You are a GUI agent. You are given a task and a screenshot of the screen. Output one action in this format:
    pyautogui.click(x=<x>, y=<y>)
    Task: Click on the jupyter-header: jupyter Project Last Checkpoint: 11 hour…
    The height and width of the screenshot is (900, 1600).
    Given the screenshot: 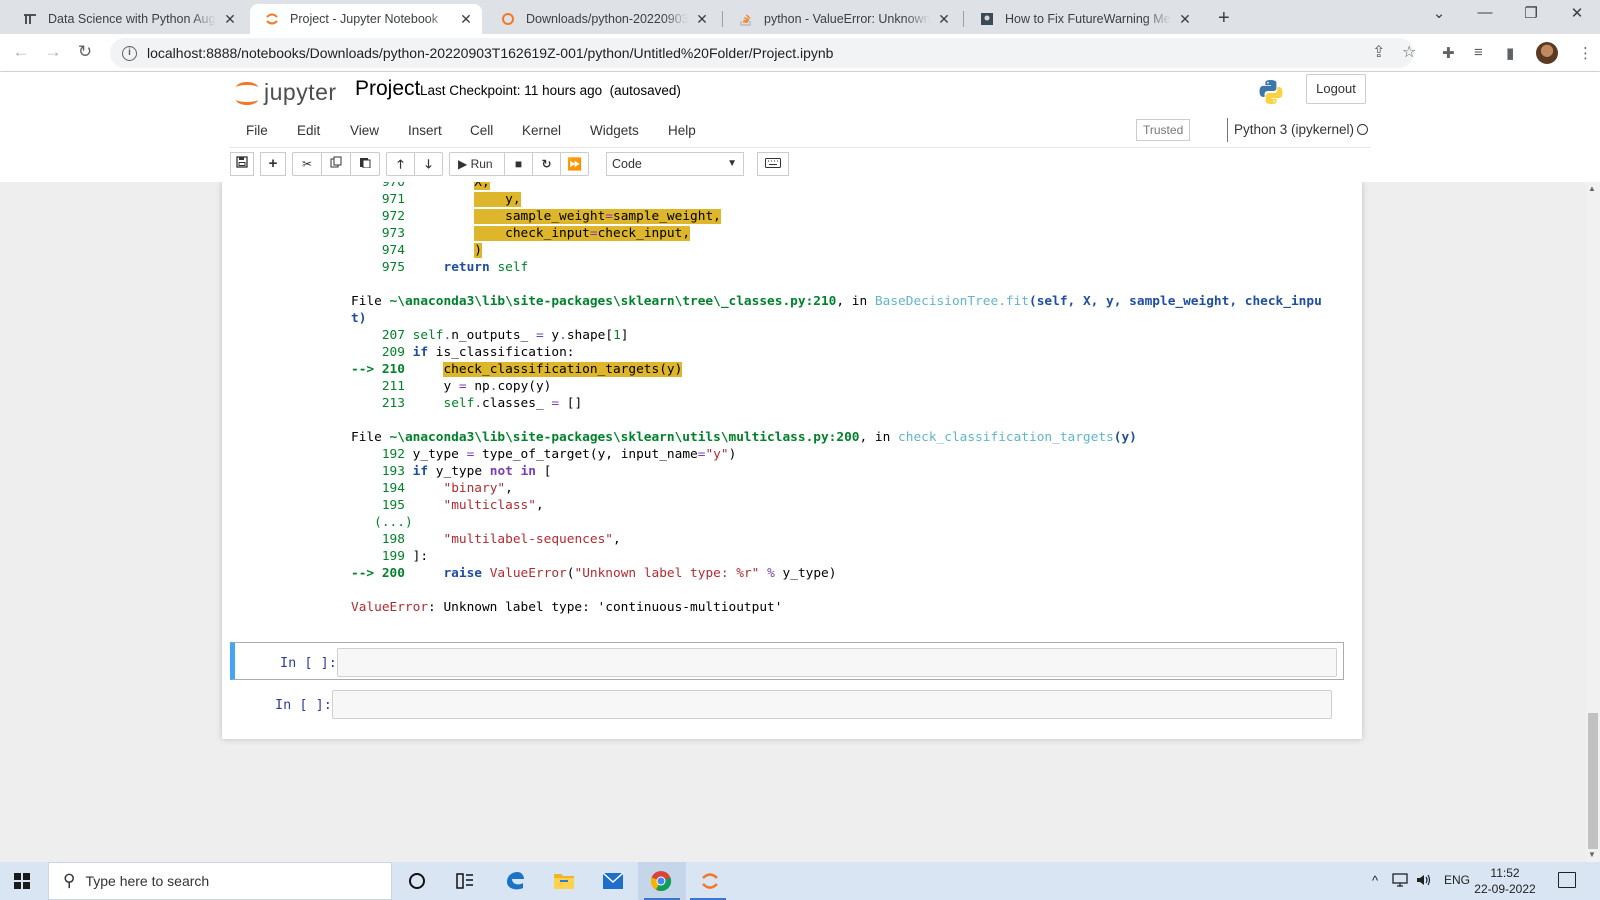 What is the action you would take?
    pyautogui.click(x=800, y=127)
    